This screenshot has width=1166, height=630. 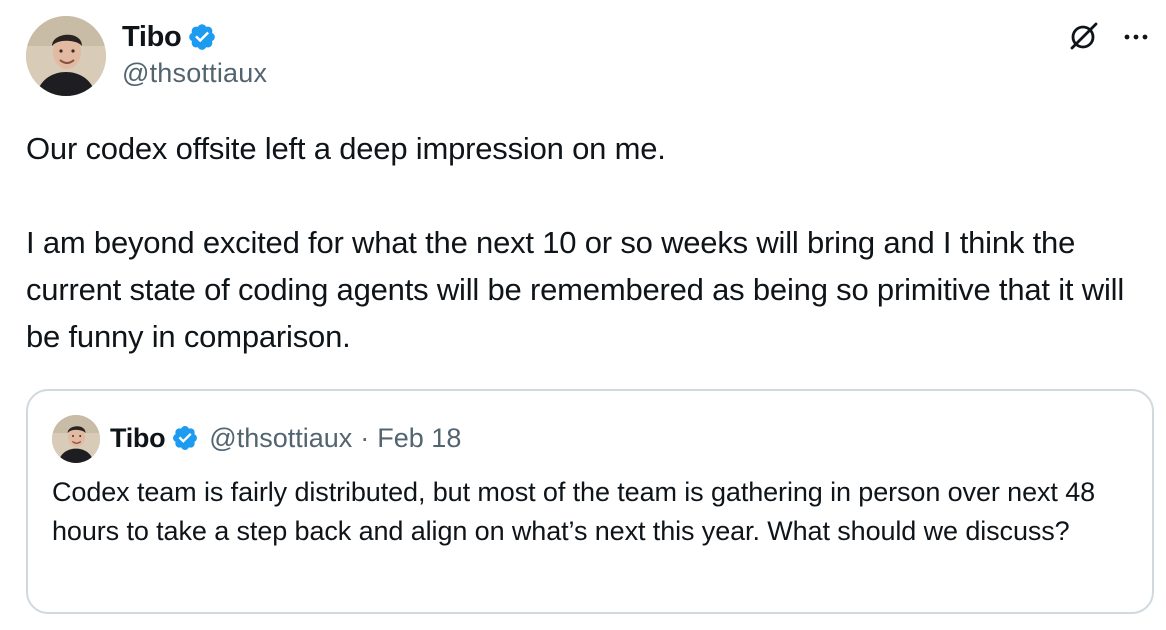 I want to click on author-name-row: Tibo, so click(x=169, y=37).